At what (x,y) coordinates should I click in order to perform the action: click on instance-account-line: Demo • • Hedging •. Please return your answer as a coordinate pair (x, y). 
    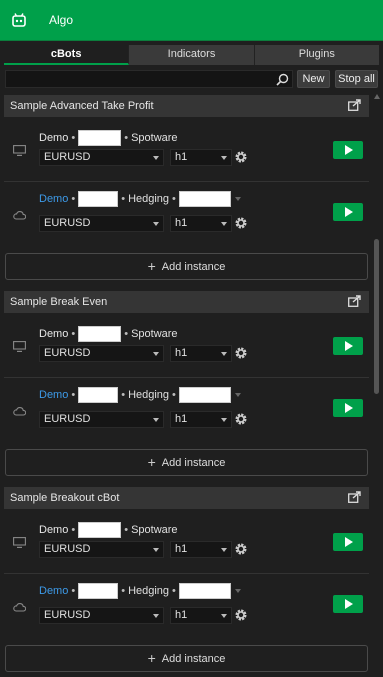
    Looking at the image, I should click on (140, 395).